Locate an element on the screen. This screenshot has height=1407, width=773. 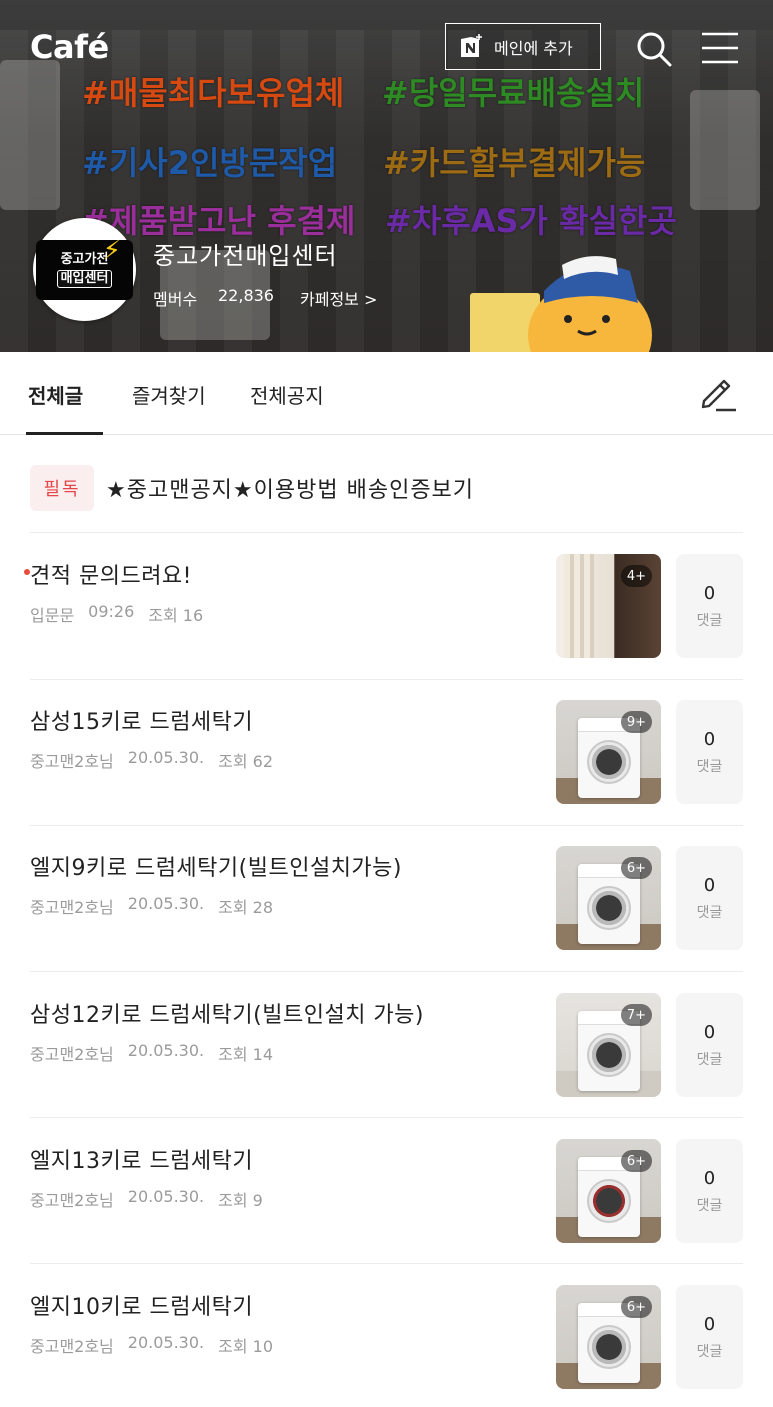
post-meta: 입문문 09:26 조회 16 is located at coordinates (116, 614).